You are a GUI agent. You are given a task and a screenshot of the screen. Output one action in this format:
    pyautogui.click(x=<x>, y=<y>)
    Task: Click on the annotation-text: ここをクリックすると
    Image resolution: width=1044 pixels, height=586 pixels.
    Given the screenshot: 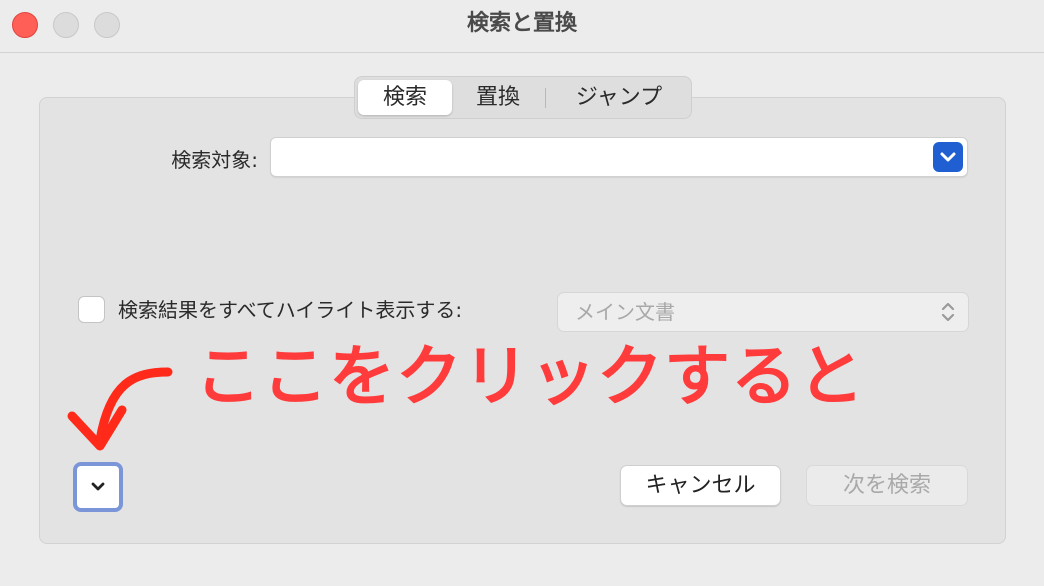 What is the action you would take?
    pyautogui.click(x=530, y=376)
    